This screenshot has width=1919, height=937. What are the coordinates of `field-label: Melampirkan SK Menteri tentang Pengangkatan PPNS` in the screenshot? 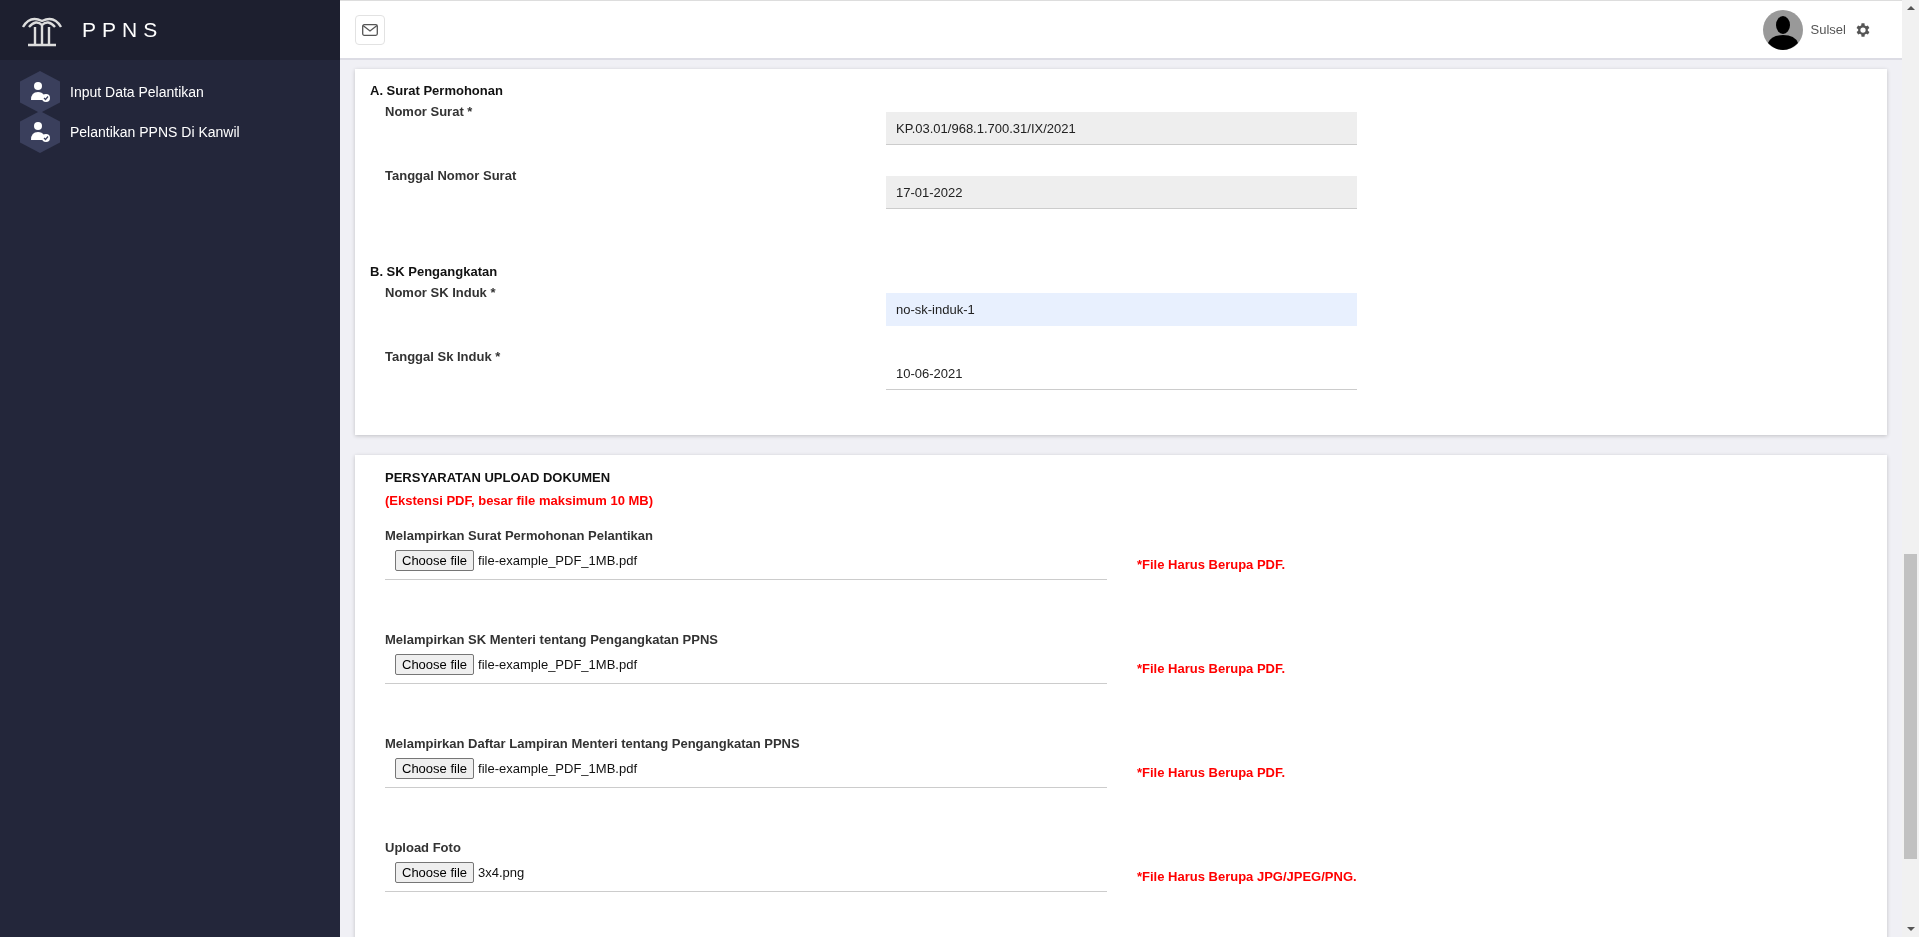 It's located at (552, 639).